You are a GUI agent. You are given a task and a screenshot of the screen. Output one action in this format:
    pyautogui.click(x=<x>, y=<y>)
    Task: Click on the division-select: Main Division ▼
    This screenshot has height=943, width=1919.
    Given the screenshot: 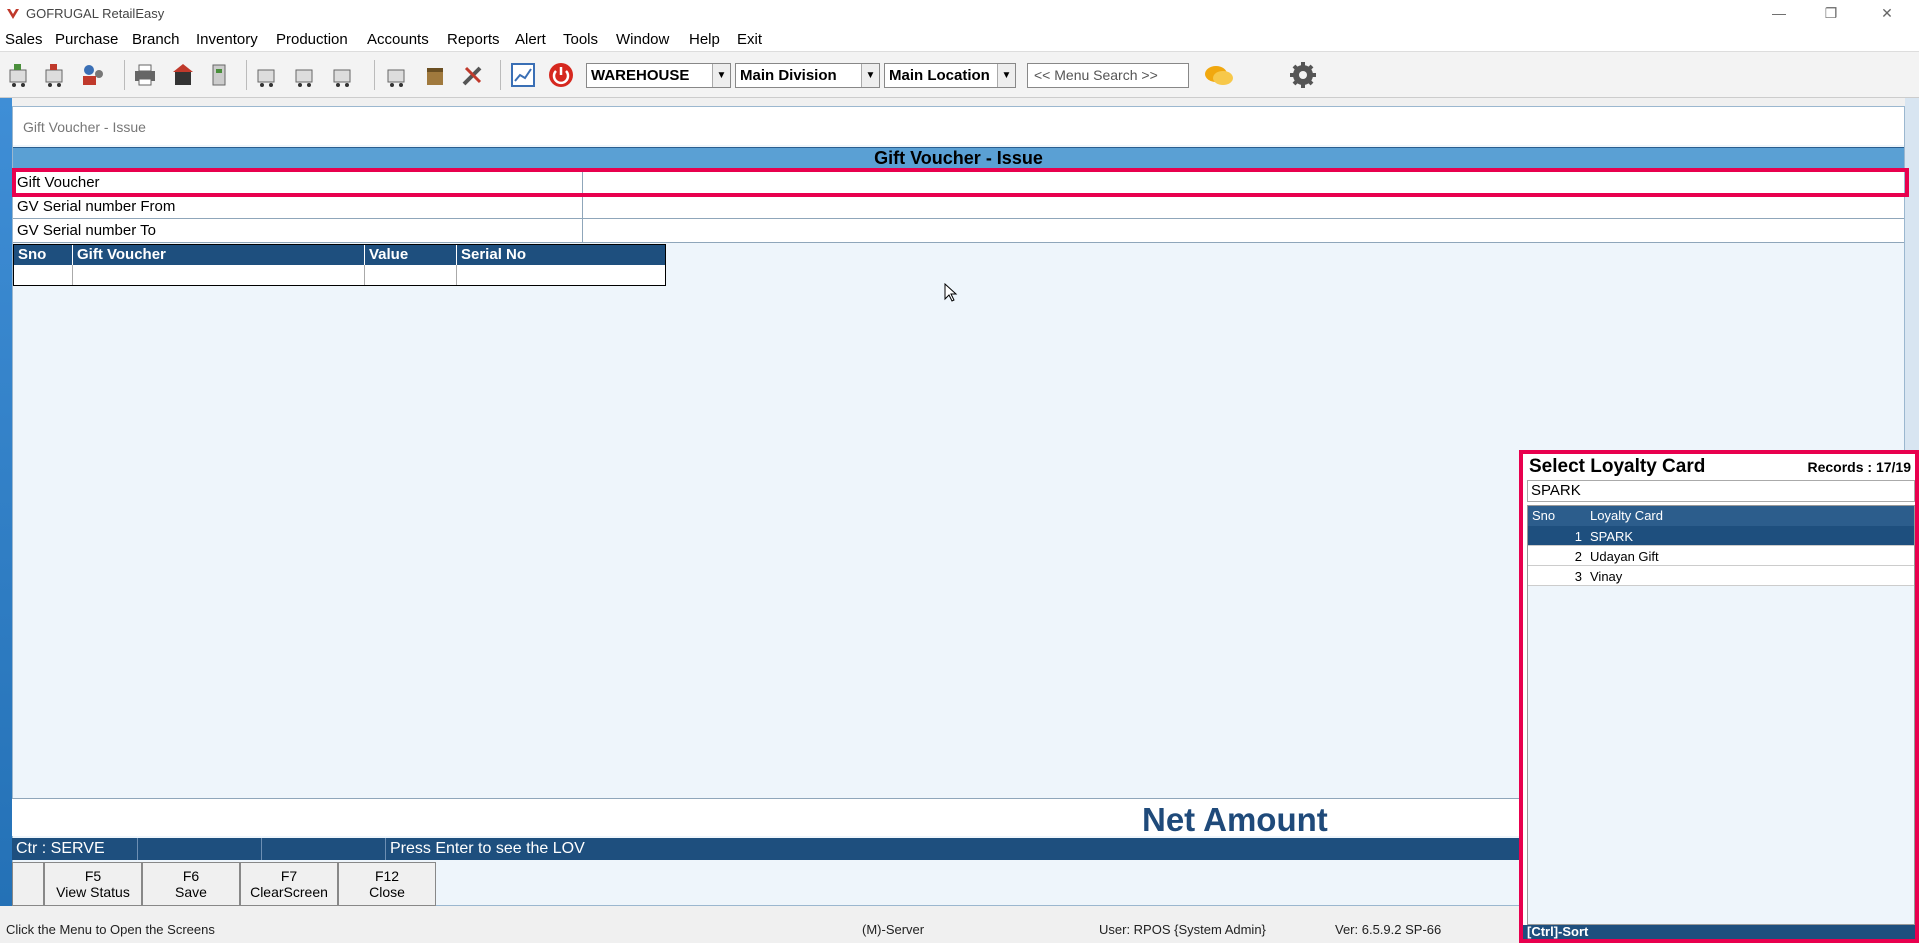 What is the action you would take?
    pyautogui.click(x=807, y=75)
    